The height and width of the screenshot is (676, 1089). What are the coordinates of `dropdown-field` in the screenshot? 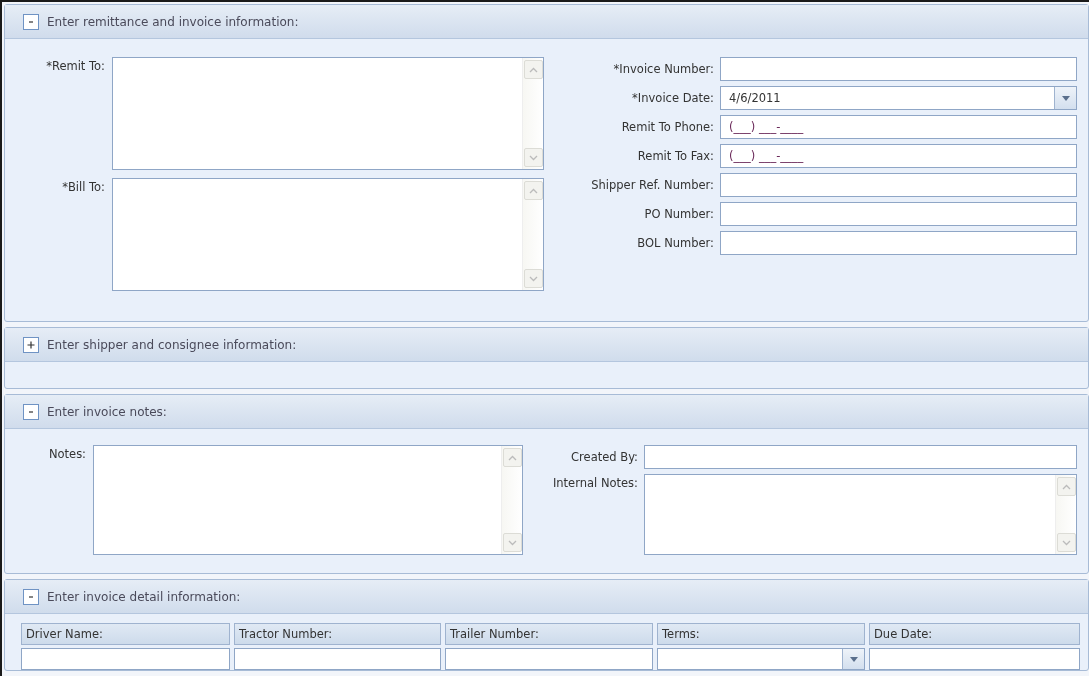 It's located at (761, 659).